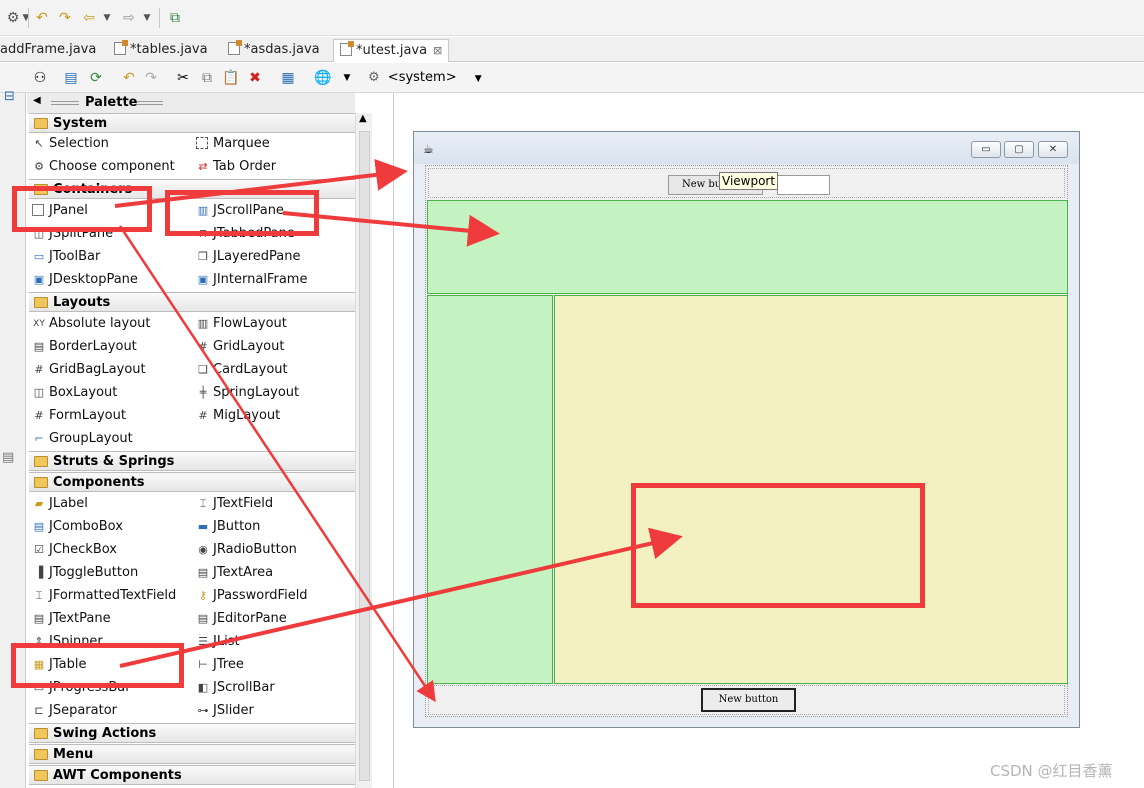 This screenshot has height=788, width=1144. Describe the element at coordinates (83, 347) in the screenshot. I see `palette-item-borderlayout: ▤ BorderLayout` at that location.